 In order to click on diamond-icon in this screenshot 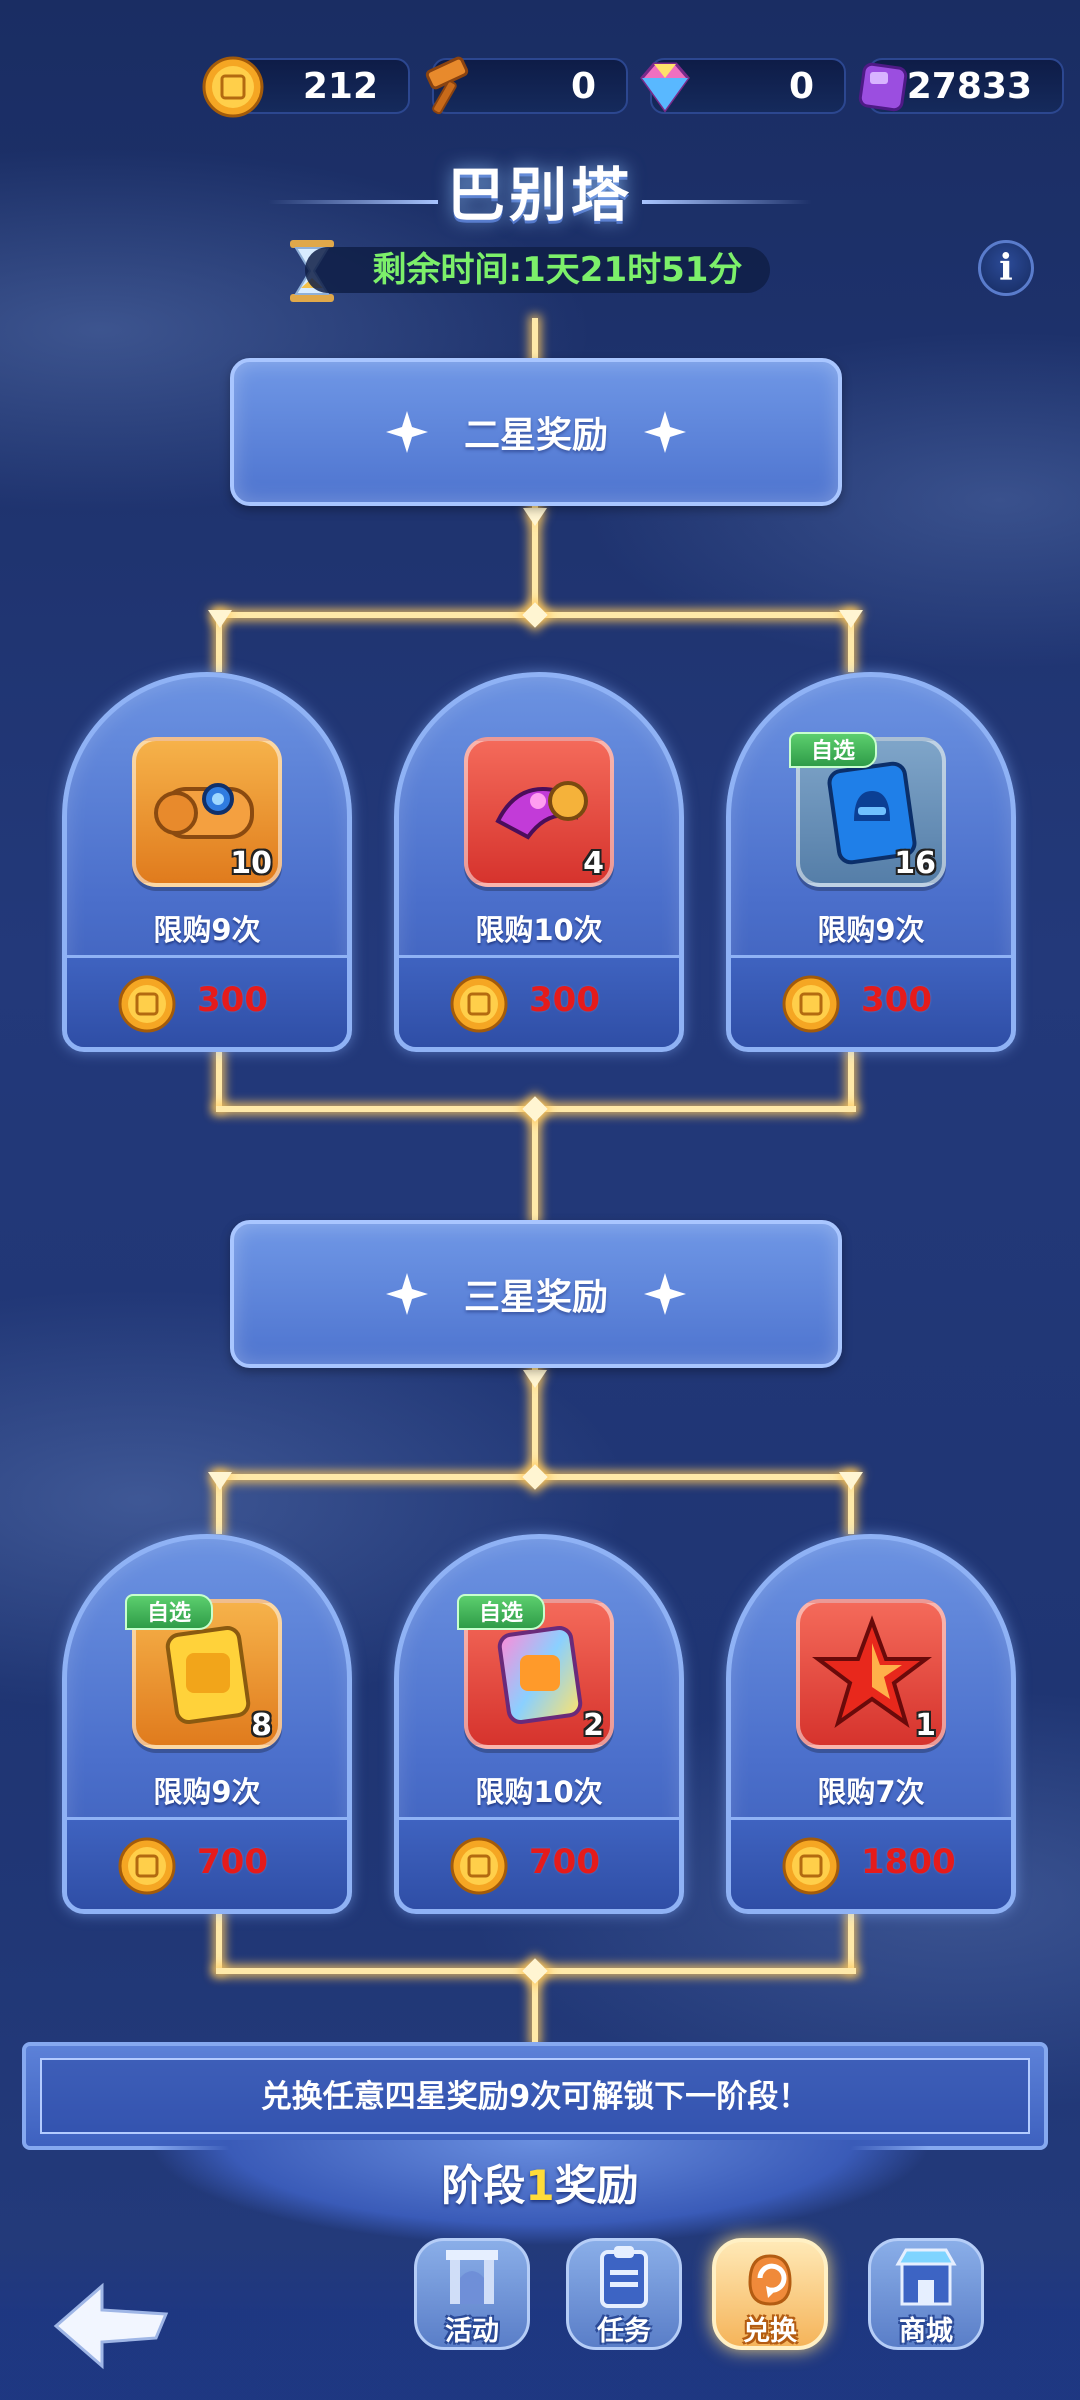, I will do `click(665, 87)`.